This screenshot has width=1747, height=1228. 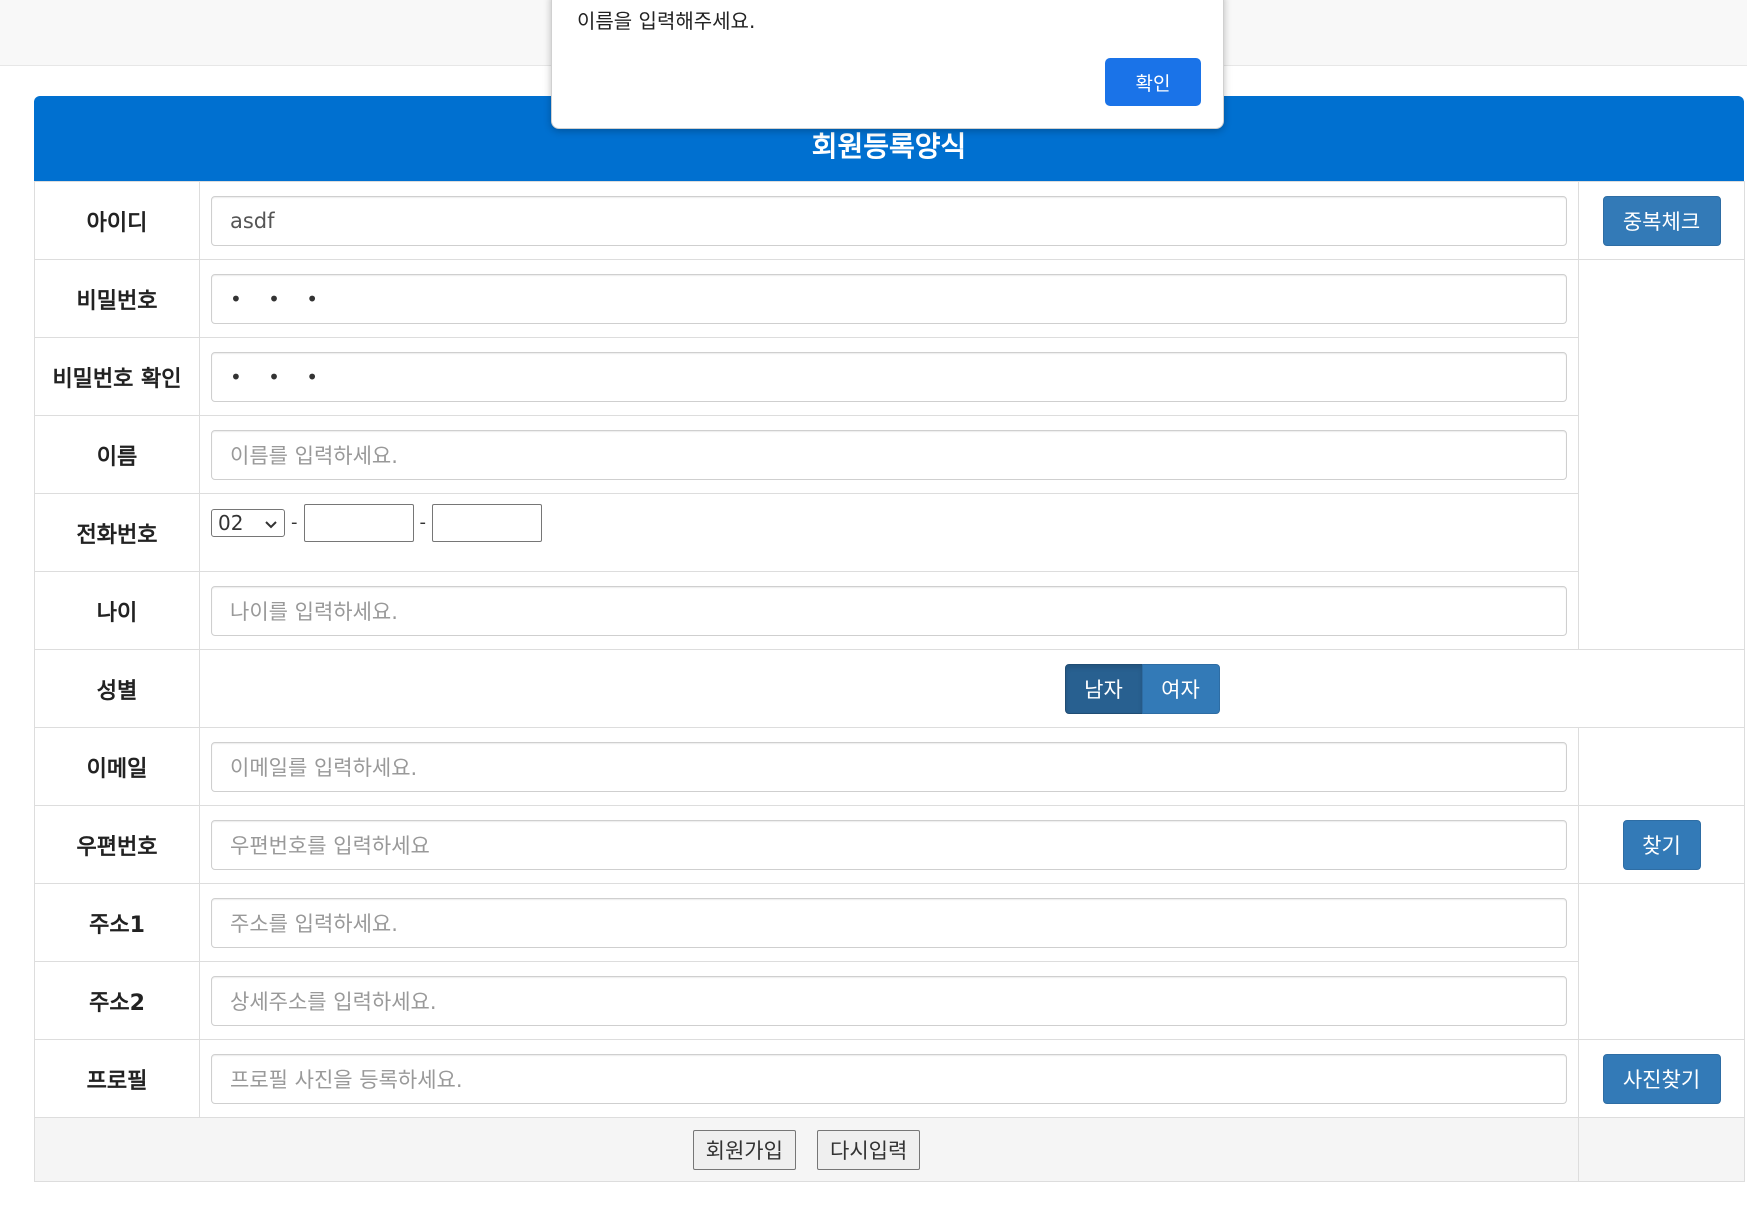 What do you see at coordinates (666, 21) in the screenshot?
I see `alert-message: 이름을 입력해주세요.` at bounding box center [666, 21].